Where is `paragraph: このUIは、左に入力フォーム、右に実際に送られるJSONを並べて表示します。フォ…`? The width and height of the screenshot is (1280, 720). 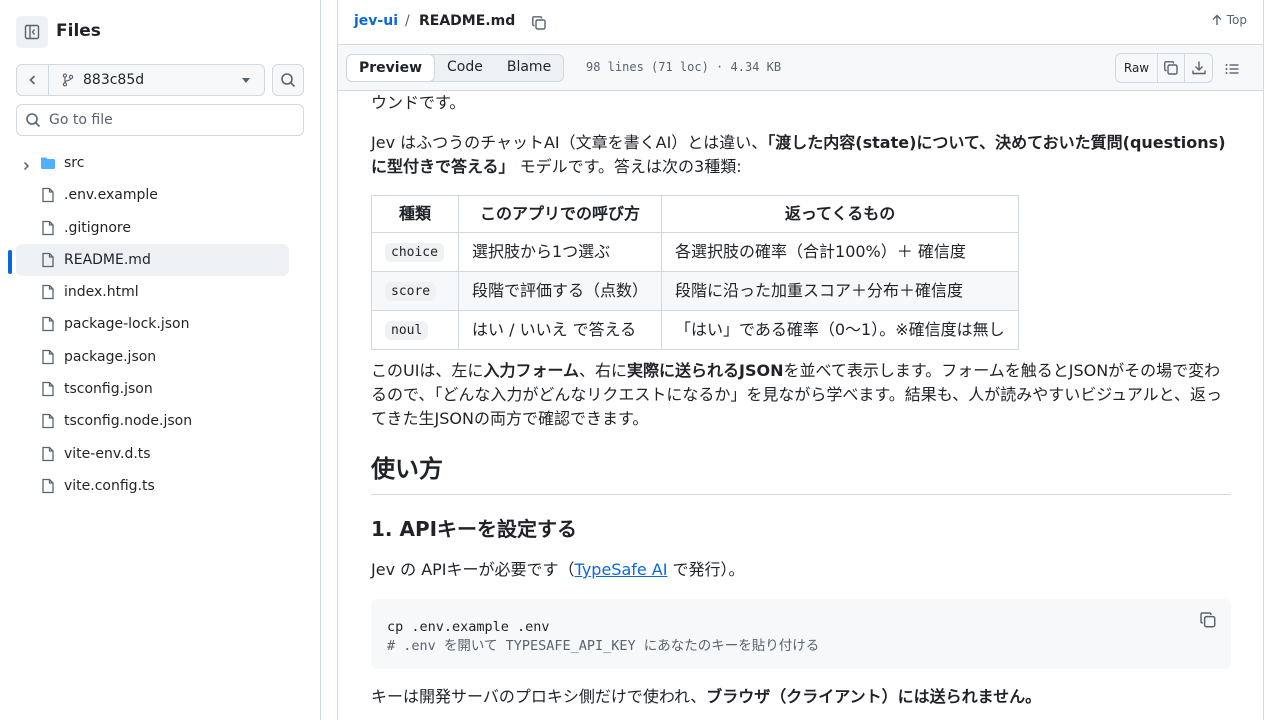
paragraph: このUIは、左に入力フォーム、右に実際に送られるJSONを並べて表示します。フォ… is located at coordinates (801, 395).